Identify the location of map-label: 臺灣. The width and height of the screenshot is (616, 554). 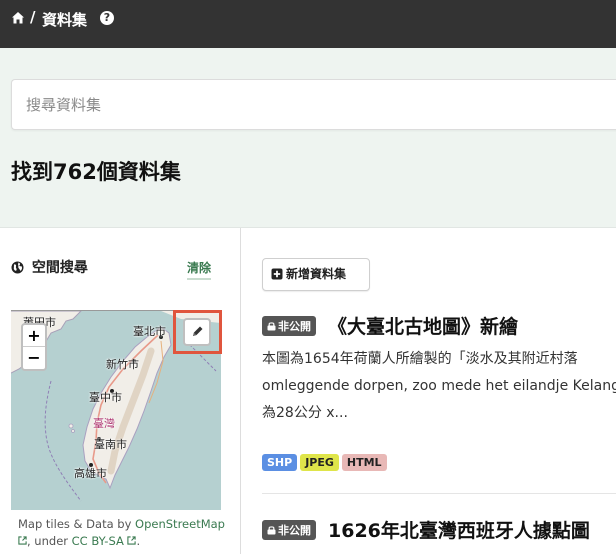
(104, 423).